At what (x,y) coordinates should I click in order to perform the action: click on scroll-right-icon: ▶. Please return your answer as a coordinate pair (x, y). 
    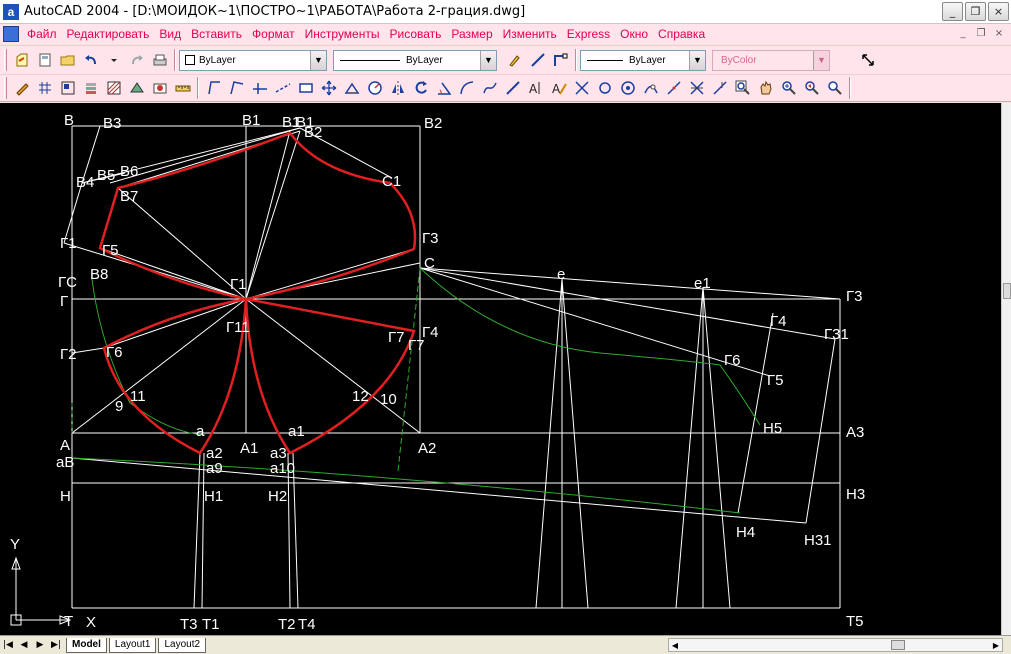
    Looking at the image, I should click on (996, 645).